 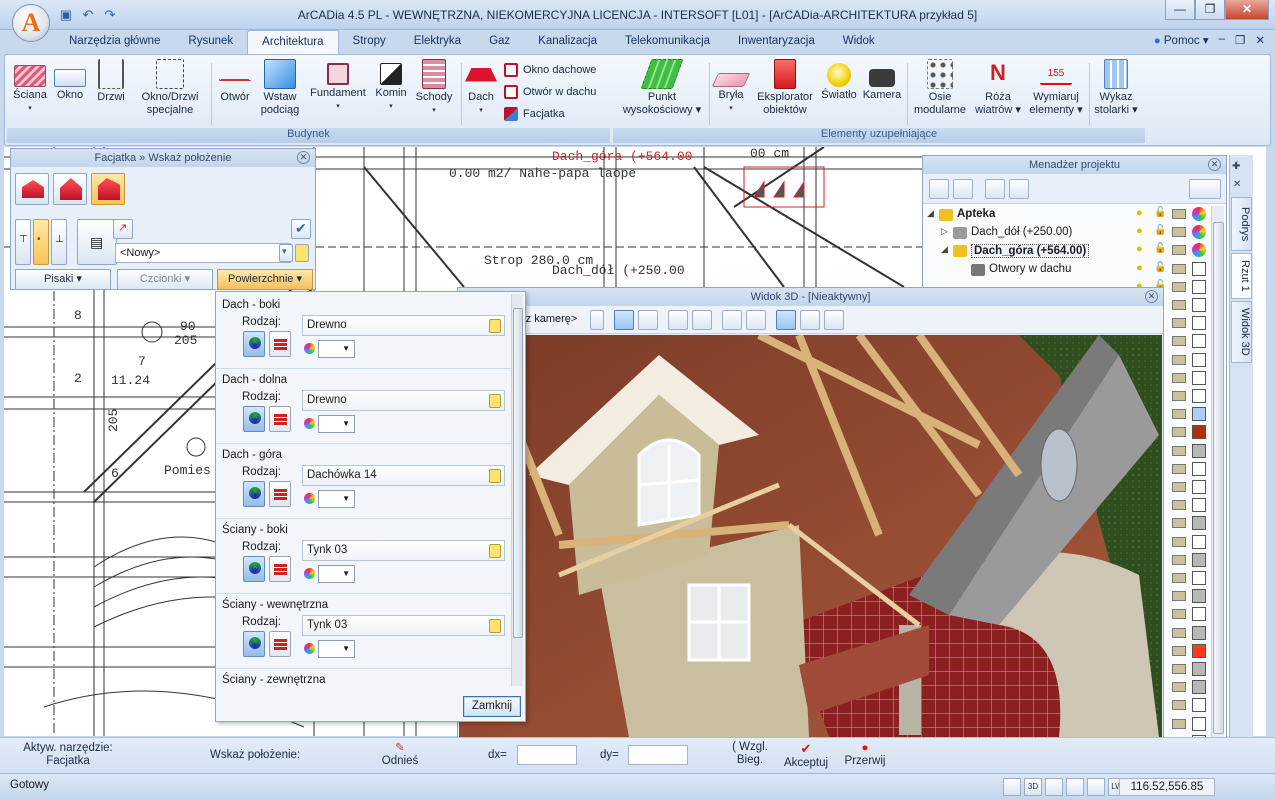 I want to click on tab-architektura: Architektura, so click(x=293, y=42).